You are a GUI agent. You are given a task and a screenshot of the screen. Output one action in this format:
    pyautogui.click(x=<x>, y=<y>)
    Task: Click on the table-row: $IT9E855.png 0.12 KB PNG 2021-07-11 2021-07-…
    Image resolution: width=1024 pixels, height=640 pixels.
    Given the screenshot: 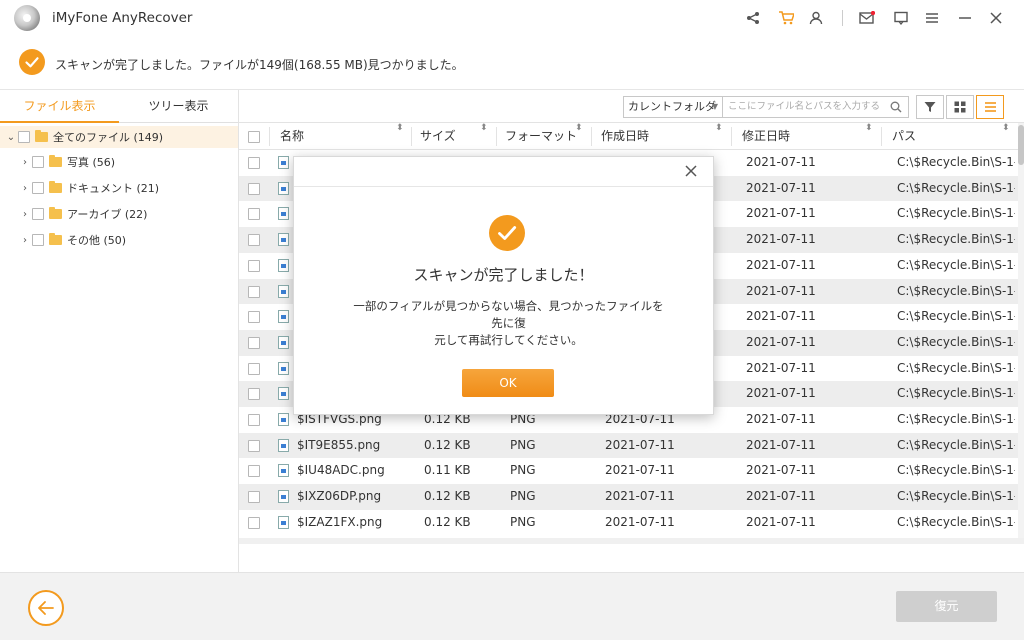 What is the action you would take?
    pyautogui.click(x=628, y=445)
    